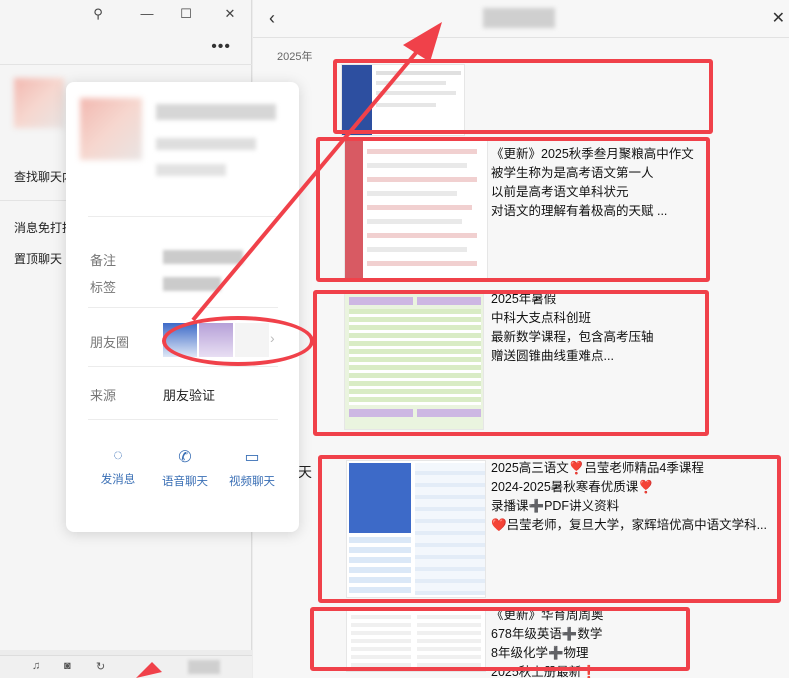 This screenshot has height=678, width=789. Describe the element at coordinates (221, 47) in the screenshot. I see `more-options-icon: •••` at that location.